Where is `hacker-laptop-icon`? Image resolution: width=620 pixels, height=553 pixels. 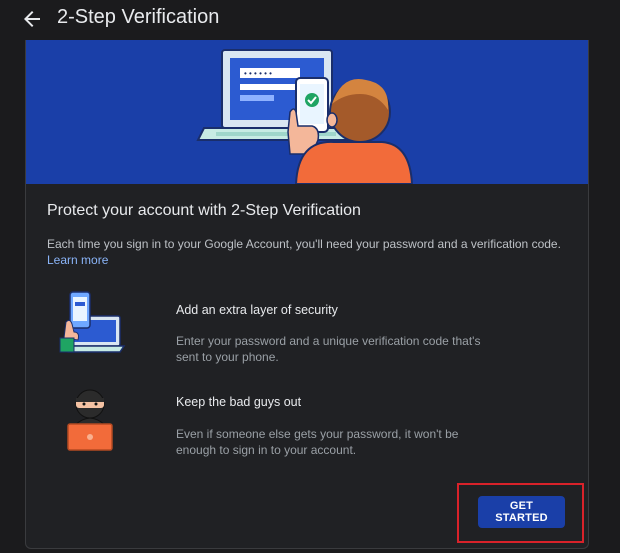
hacker-laptop-icon is located at coordinates (90, 420).